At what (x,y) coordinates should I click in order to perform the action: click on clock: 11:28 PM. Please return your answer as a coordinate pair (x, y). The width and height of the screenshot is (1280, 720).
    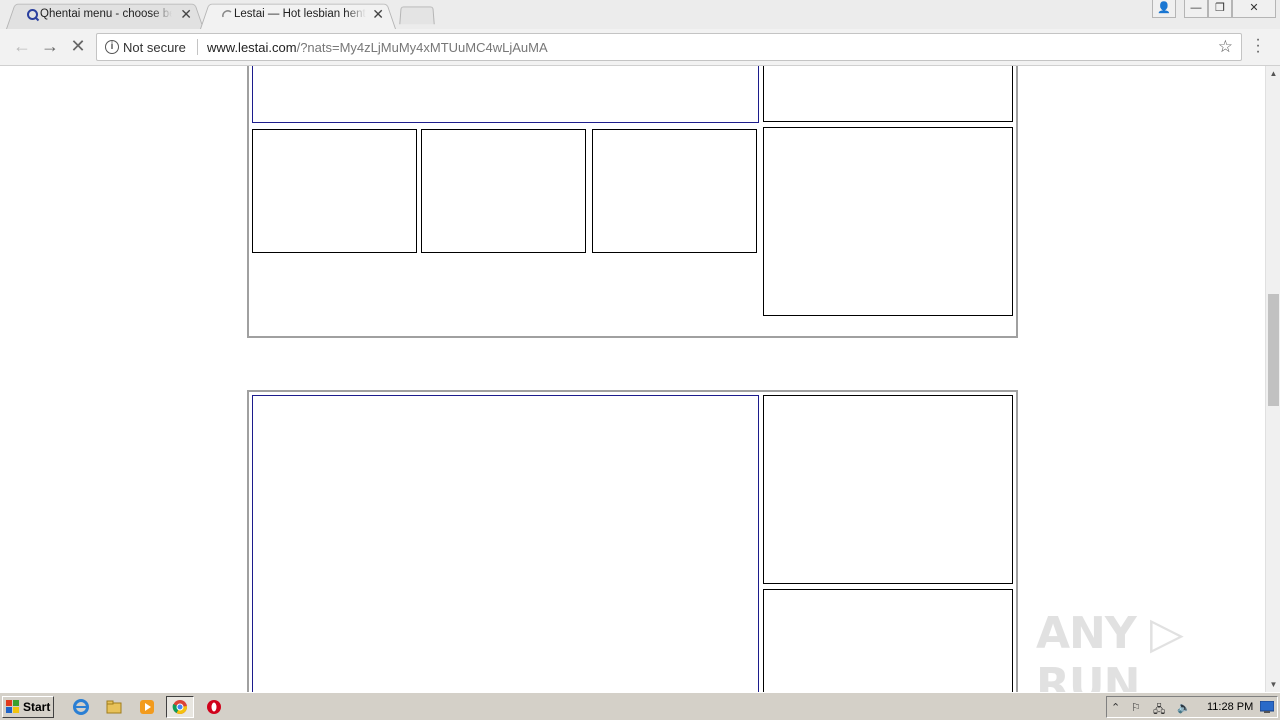
    Looking at the image, I should click on (1230, 707).